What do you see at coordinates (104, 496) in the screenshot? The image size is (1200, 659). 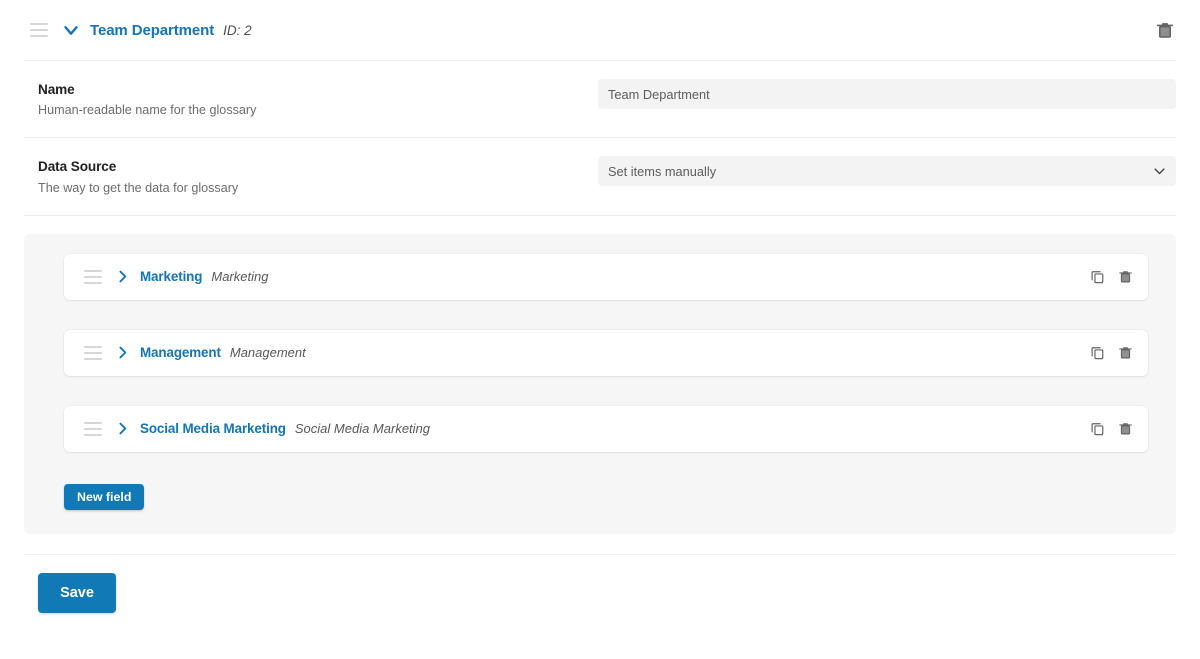 I see `new-field-button: New field` at bounding box center [104, 496].